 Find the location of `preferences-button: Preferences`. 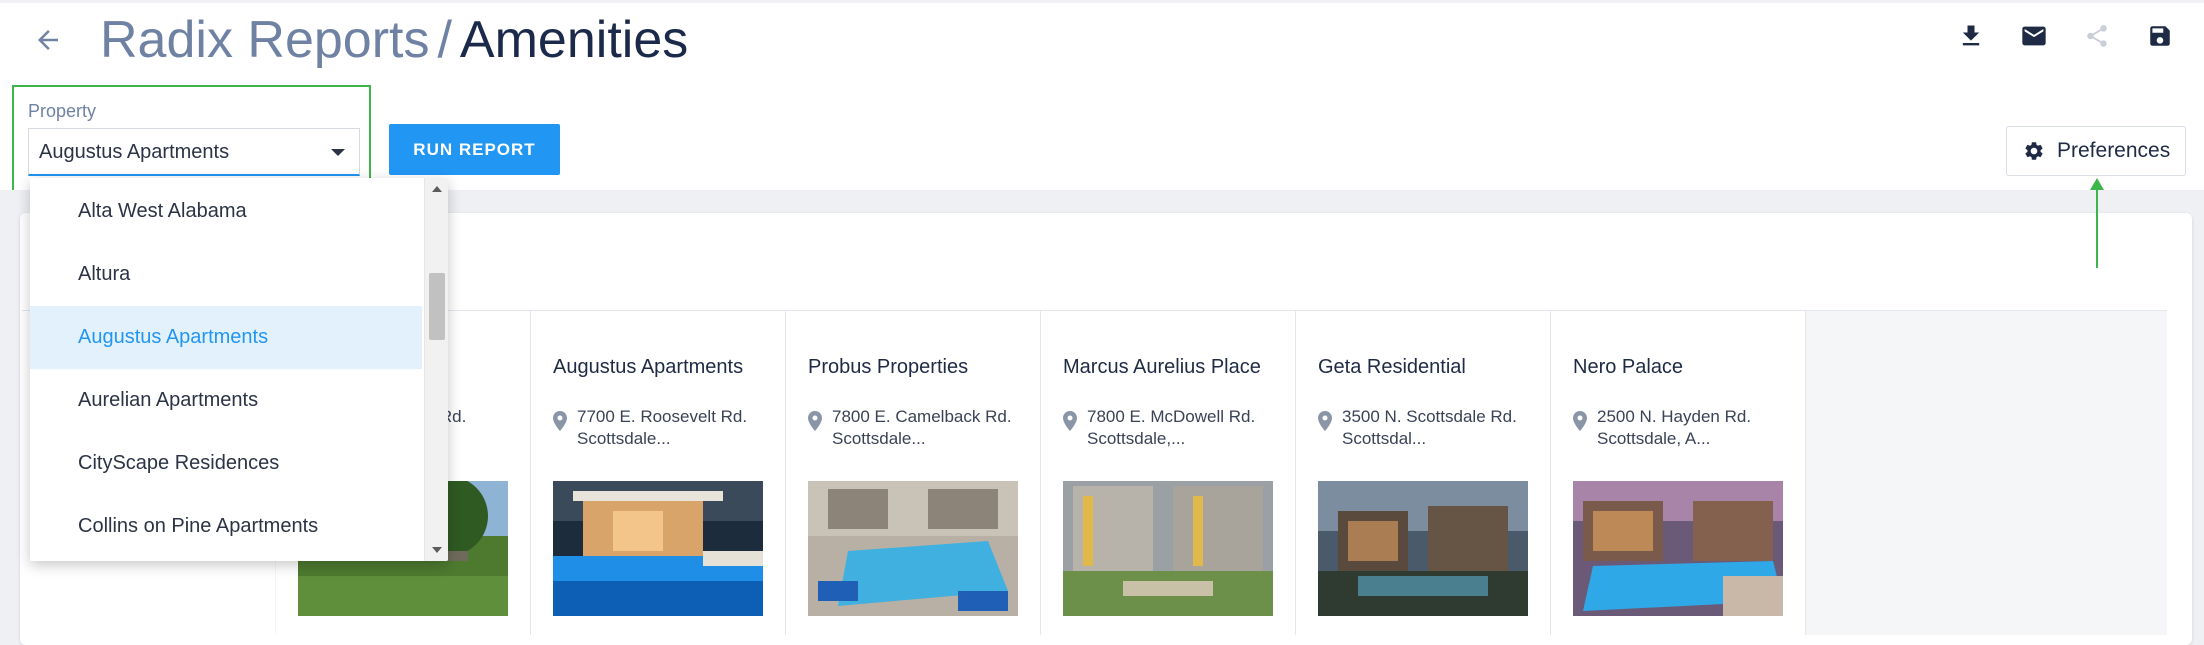

preferences-button: Preferences is located at coordinates (2096, 151).